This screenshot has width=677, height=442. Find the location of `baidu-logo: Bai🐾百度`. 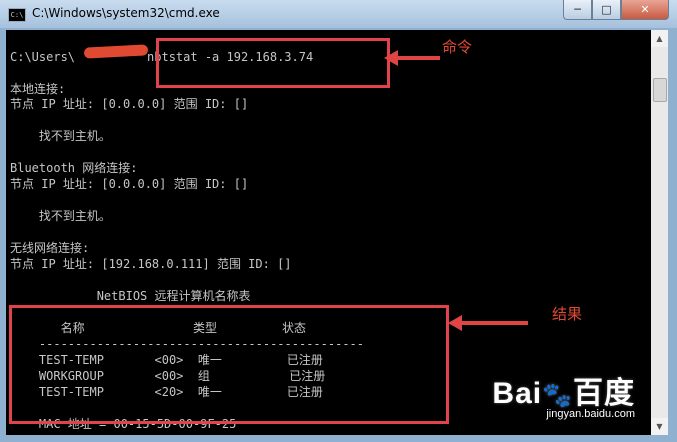

baidu-logo: Bai🐾百度 is located at coordinates (563, 393).